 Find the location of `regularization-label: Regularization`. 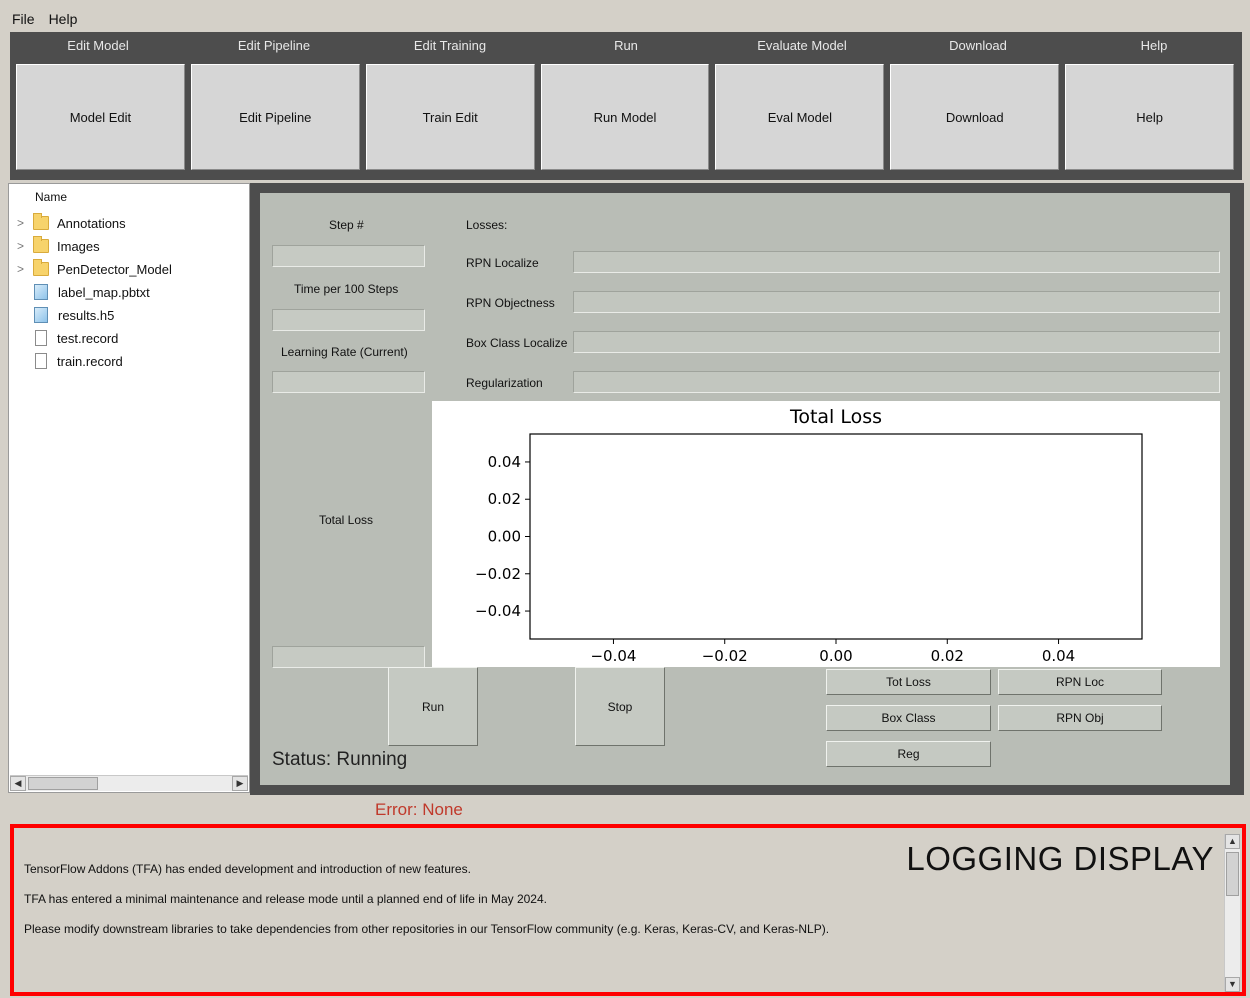

regularization-label: Regularization is located at coordinates (504, 383).